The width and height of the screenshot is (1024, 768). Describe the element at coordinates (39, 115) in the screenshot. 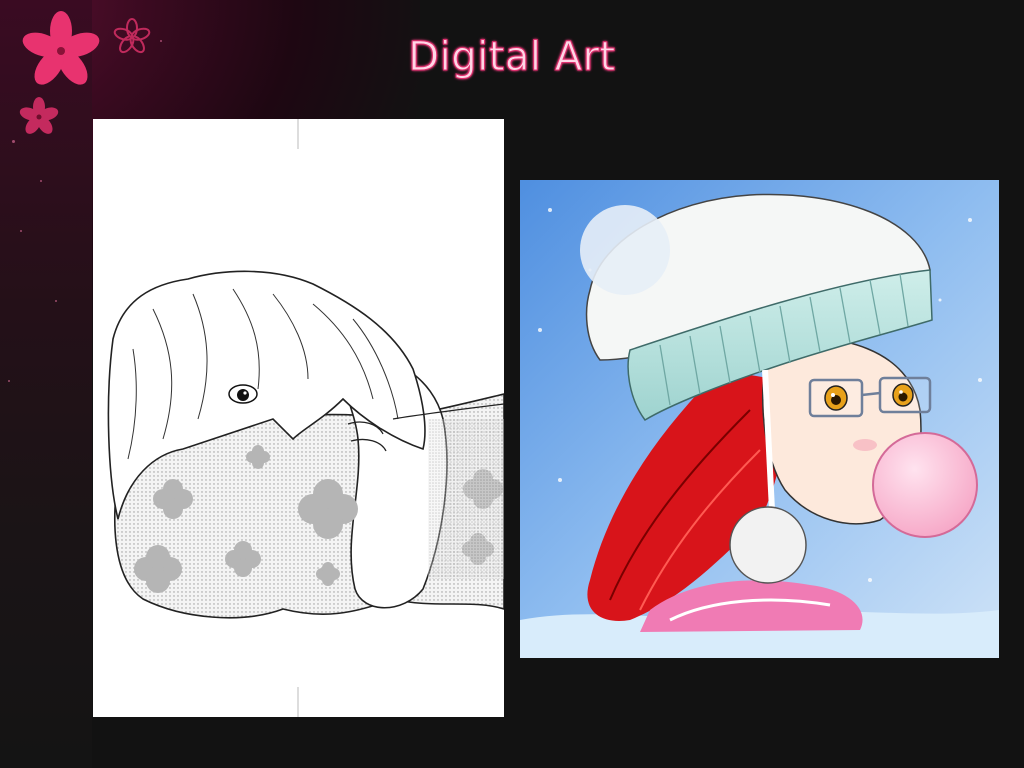

I see `flower-icon` at that location.